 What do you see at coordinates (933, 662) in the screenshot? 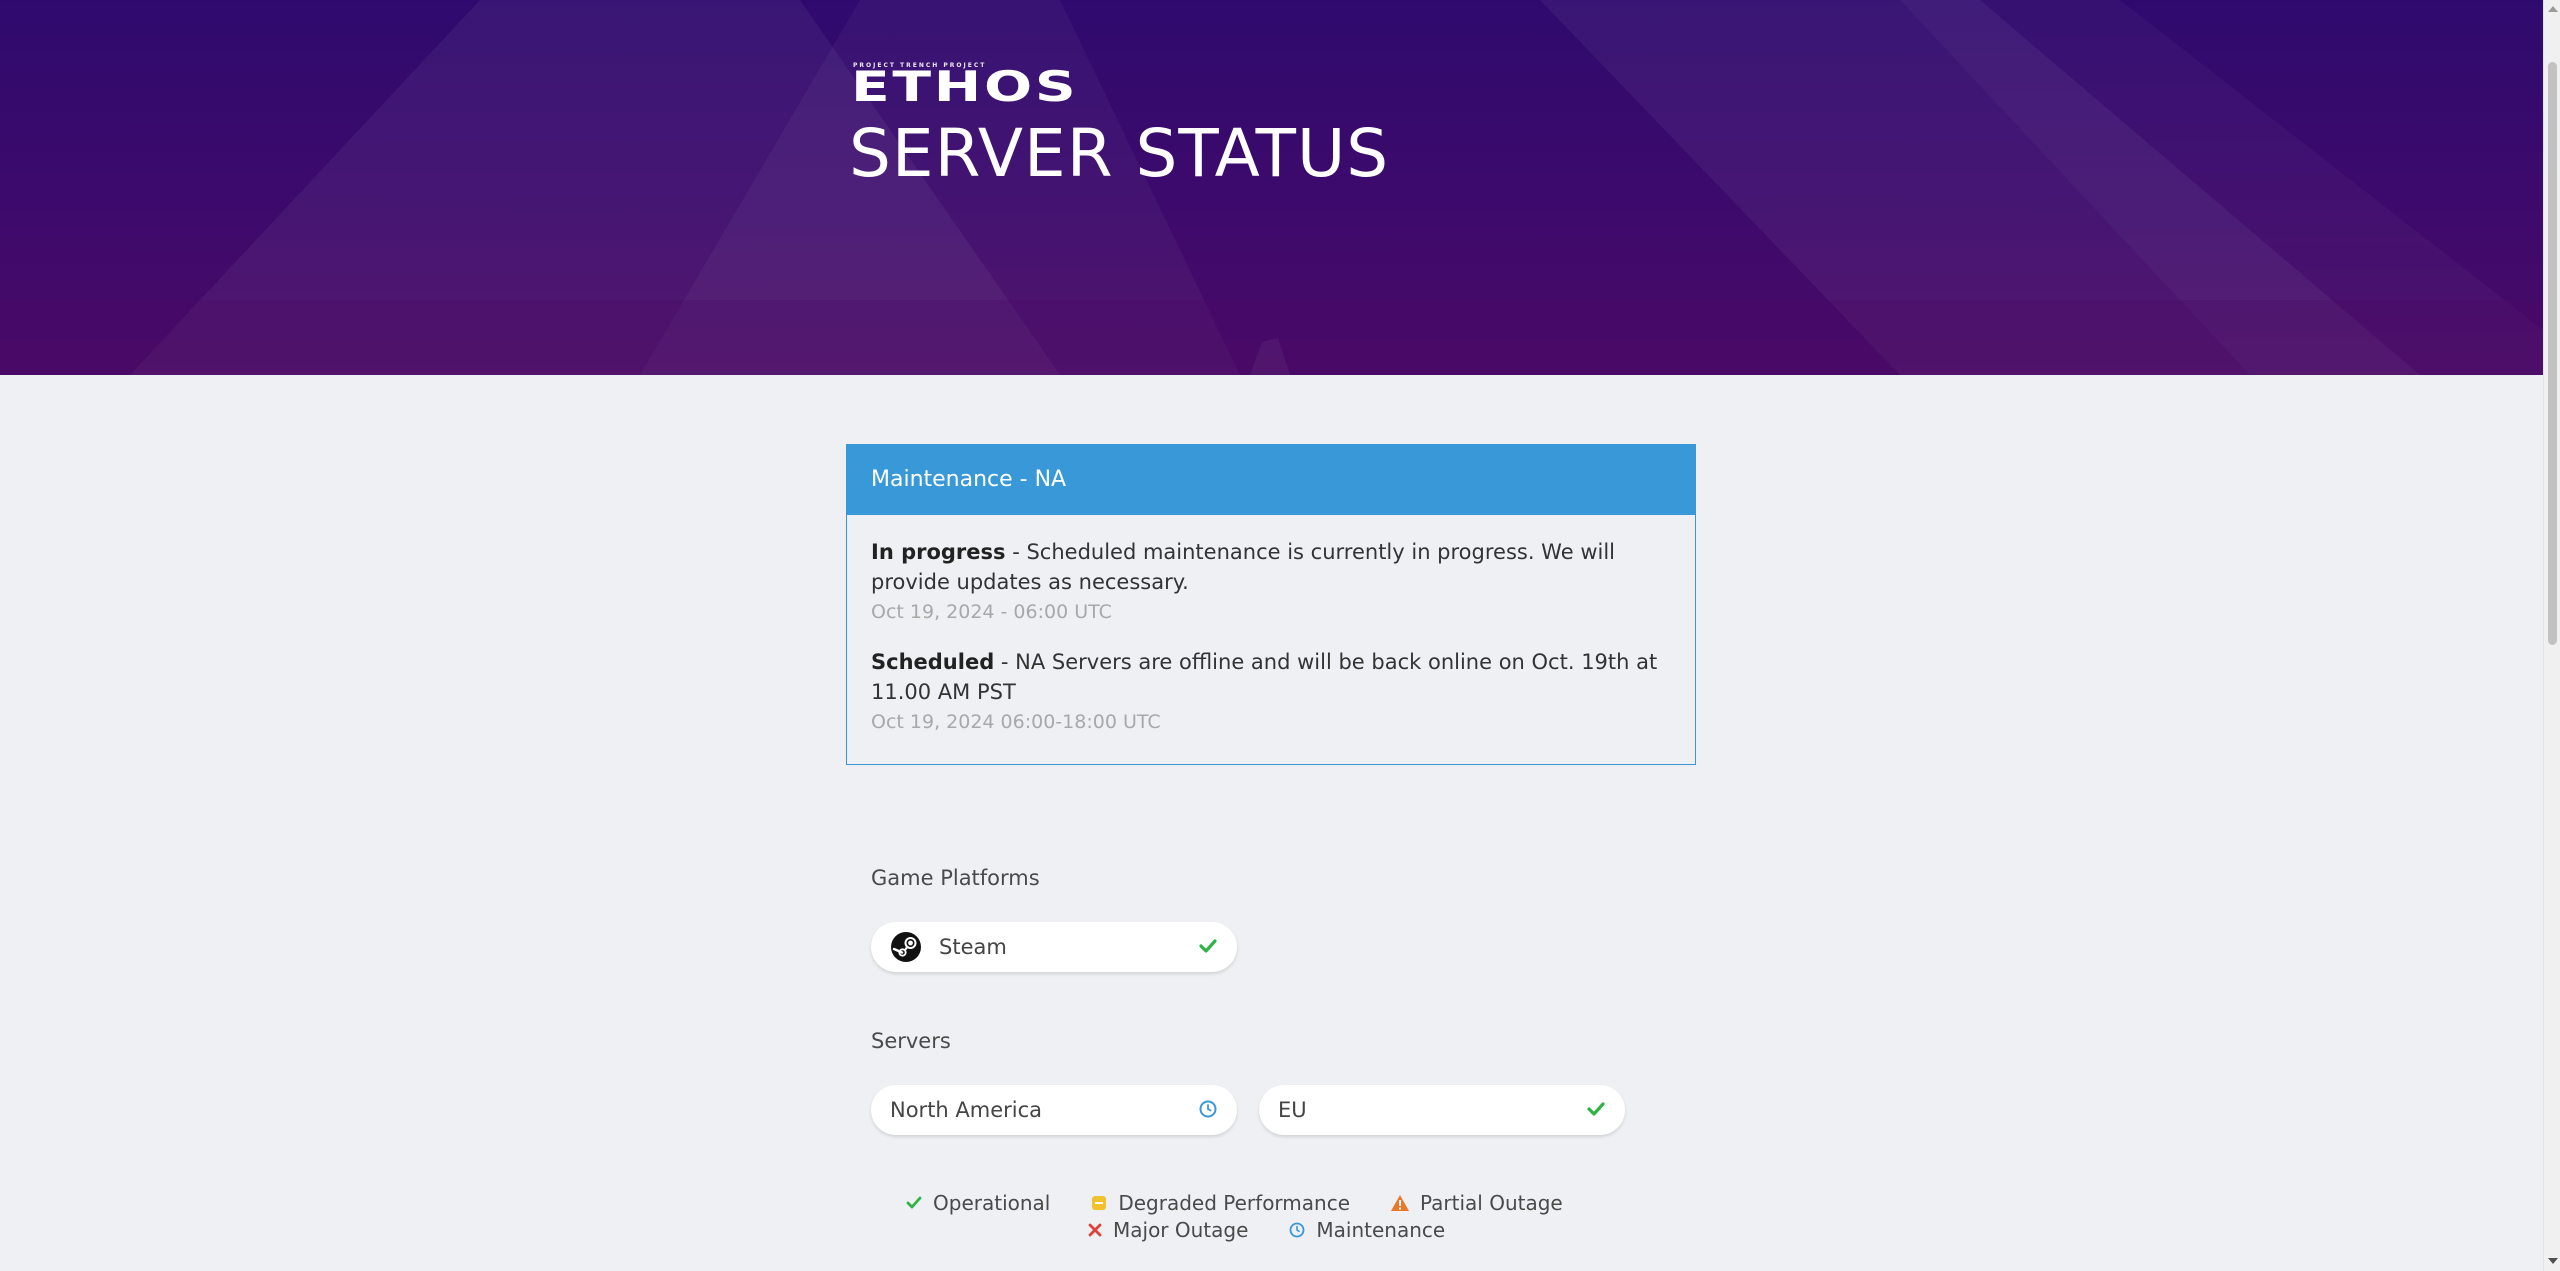
I see `update-status: Scheduled` at bounding box center [933, 662].